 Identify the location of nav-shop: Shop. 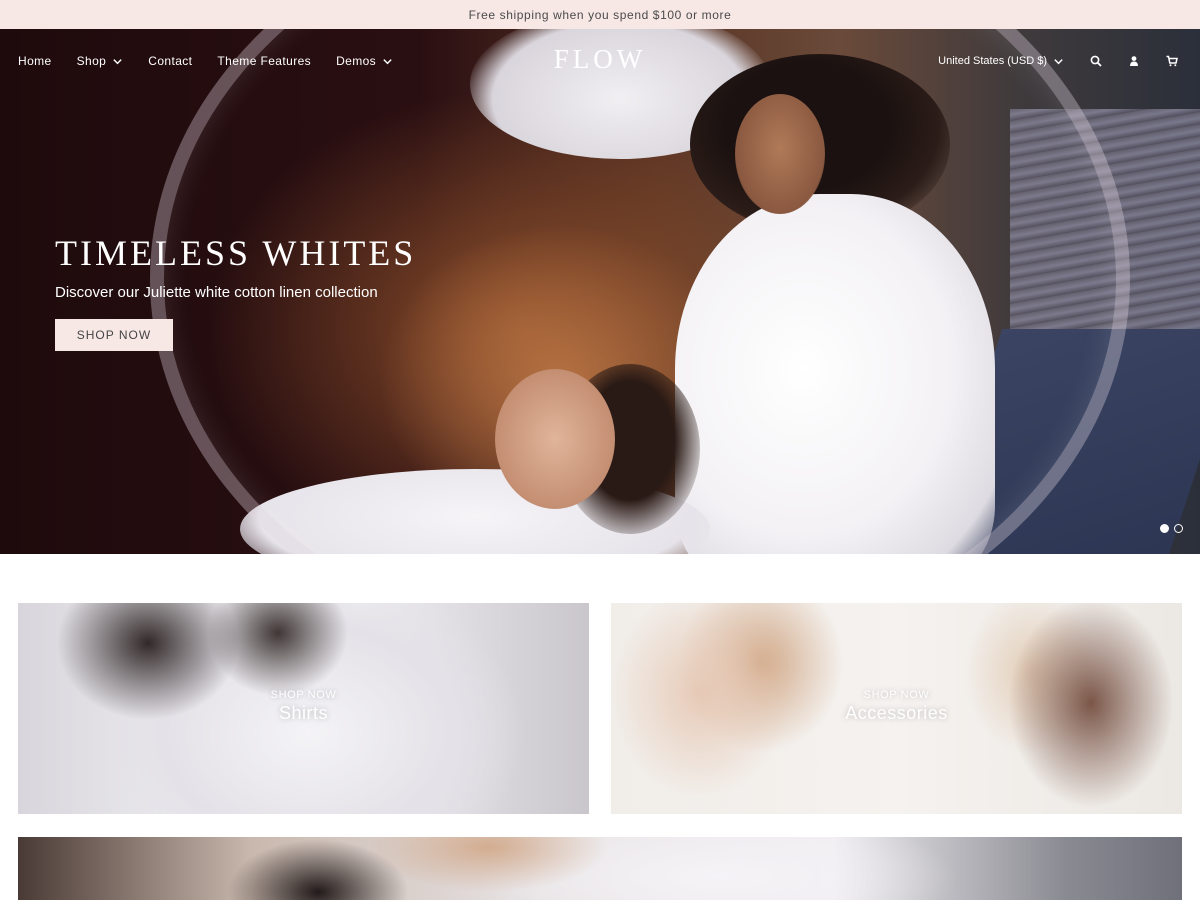
(100, 61).